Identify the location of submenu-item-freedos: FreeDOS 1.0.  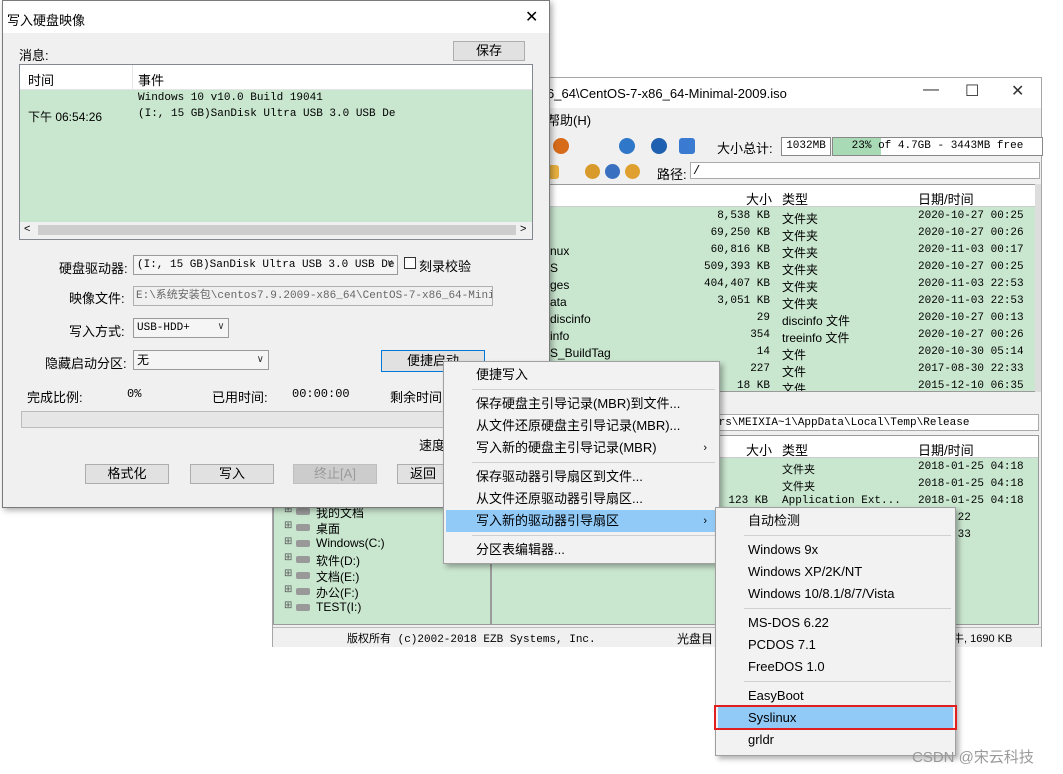
(835, 667).